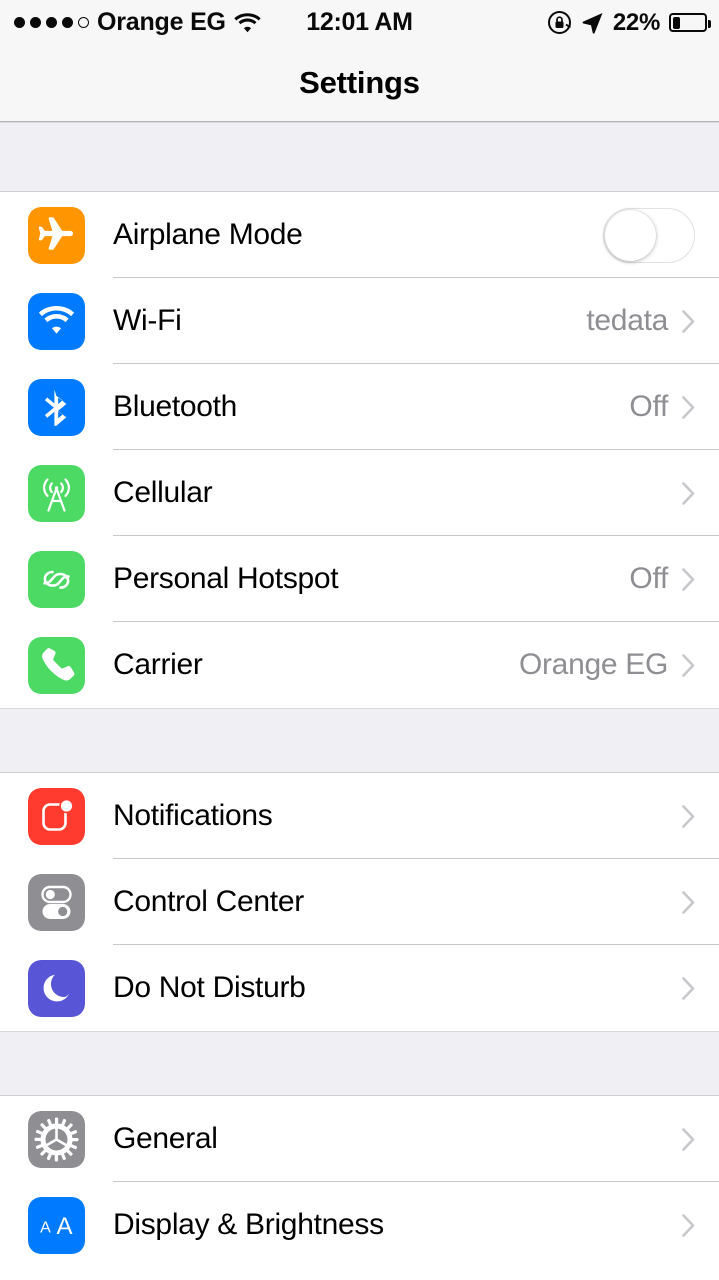 The image size is (719, 1280). I want to click on settings-row-personal-hotspot: Personal Hotspot Off, so click(359, 579).